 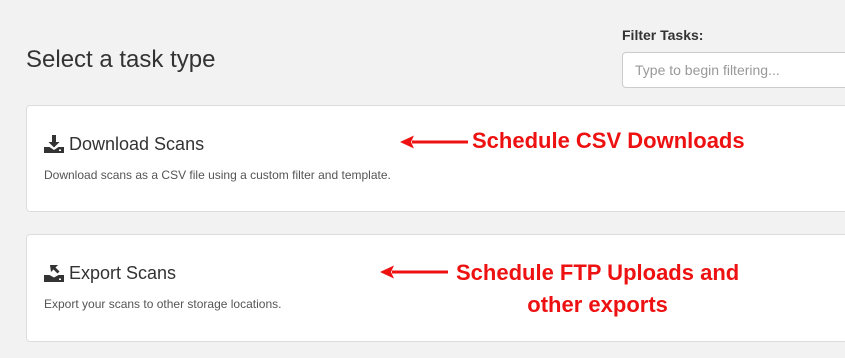 What do you see at coordinates (121, 59) in the screenshot?
I see `page-title: Select a task type` at bounding box center [121, 59].